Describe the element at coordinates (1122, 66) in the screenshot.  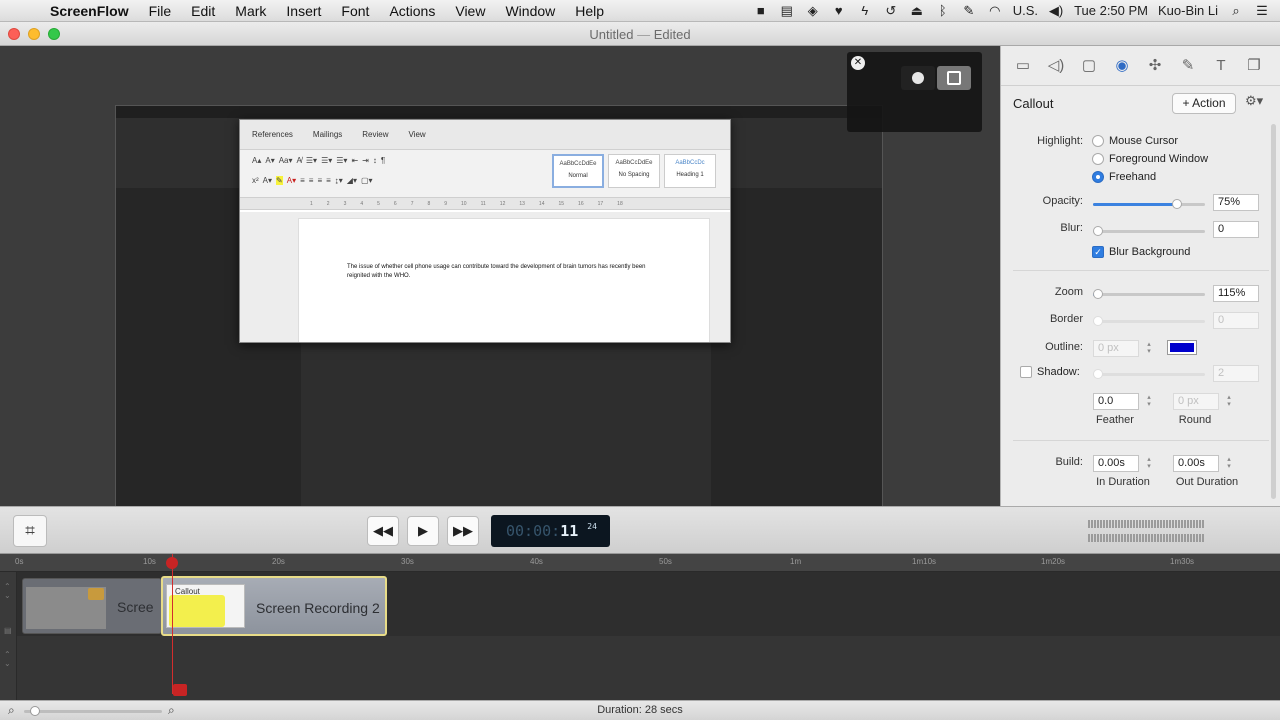
I see `callout-properties-icon: ◉` at that location.